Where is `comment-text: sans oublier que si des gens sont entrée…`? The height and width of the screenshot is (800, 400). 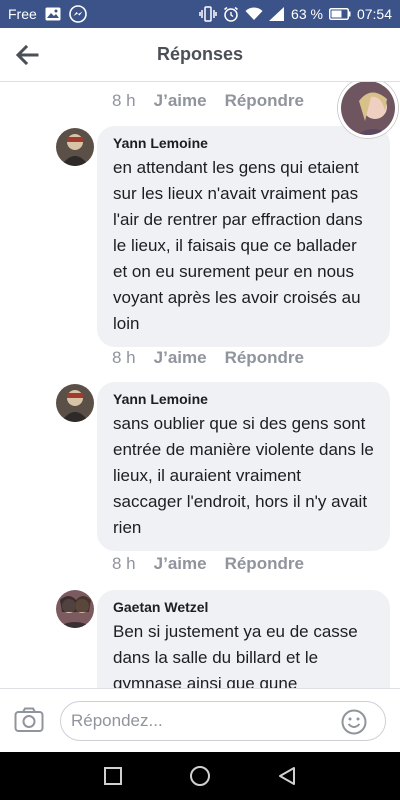
comment-text: sans oublier que si des gens sont entrée… is located at coordinates (243, 475).